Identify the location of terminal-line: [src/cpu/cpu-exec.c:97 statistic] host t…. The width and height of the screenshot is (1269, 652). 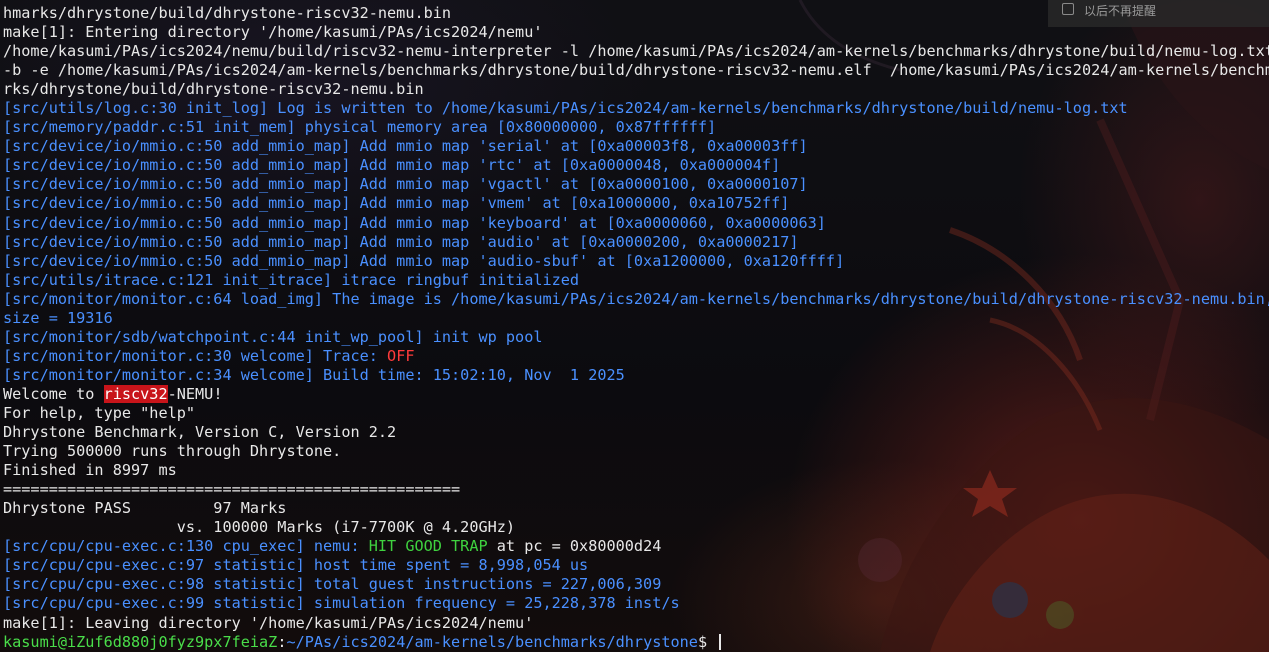
(634, 565).